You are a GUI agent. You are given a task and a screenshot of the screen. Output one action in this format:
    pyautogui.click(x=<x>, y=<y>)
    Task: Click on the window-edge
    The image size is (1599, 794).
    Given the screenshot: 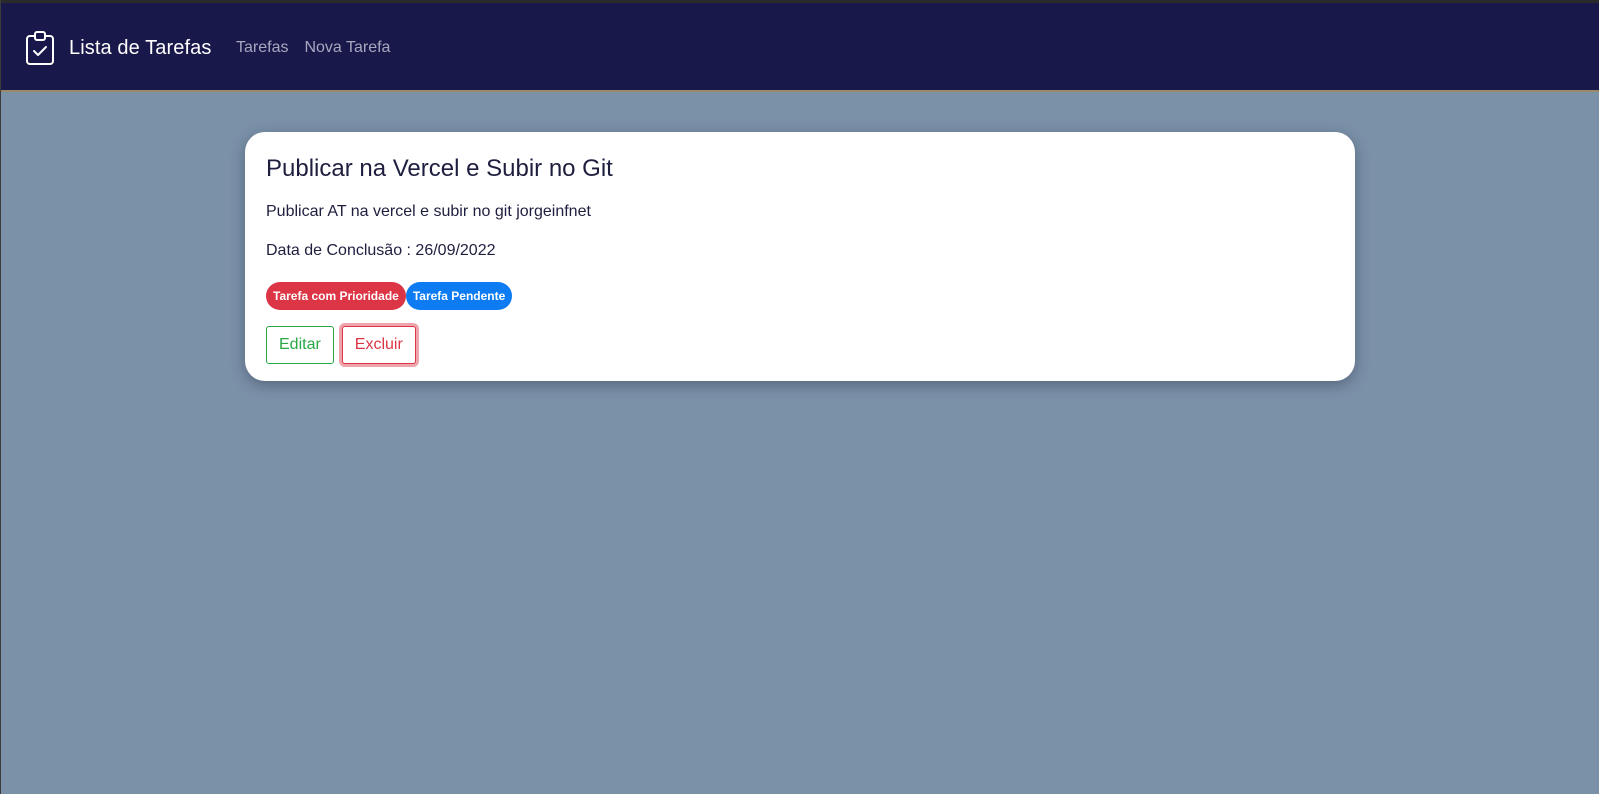 What is the action you would take?
    pyautogui.click(x=0, y=397)
    